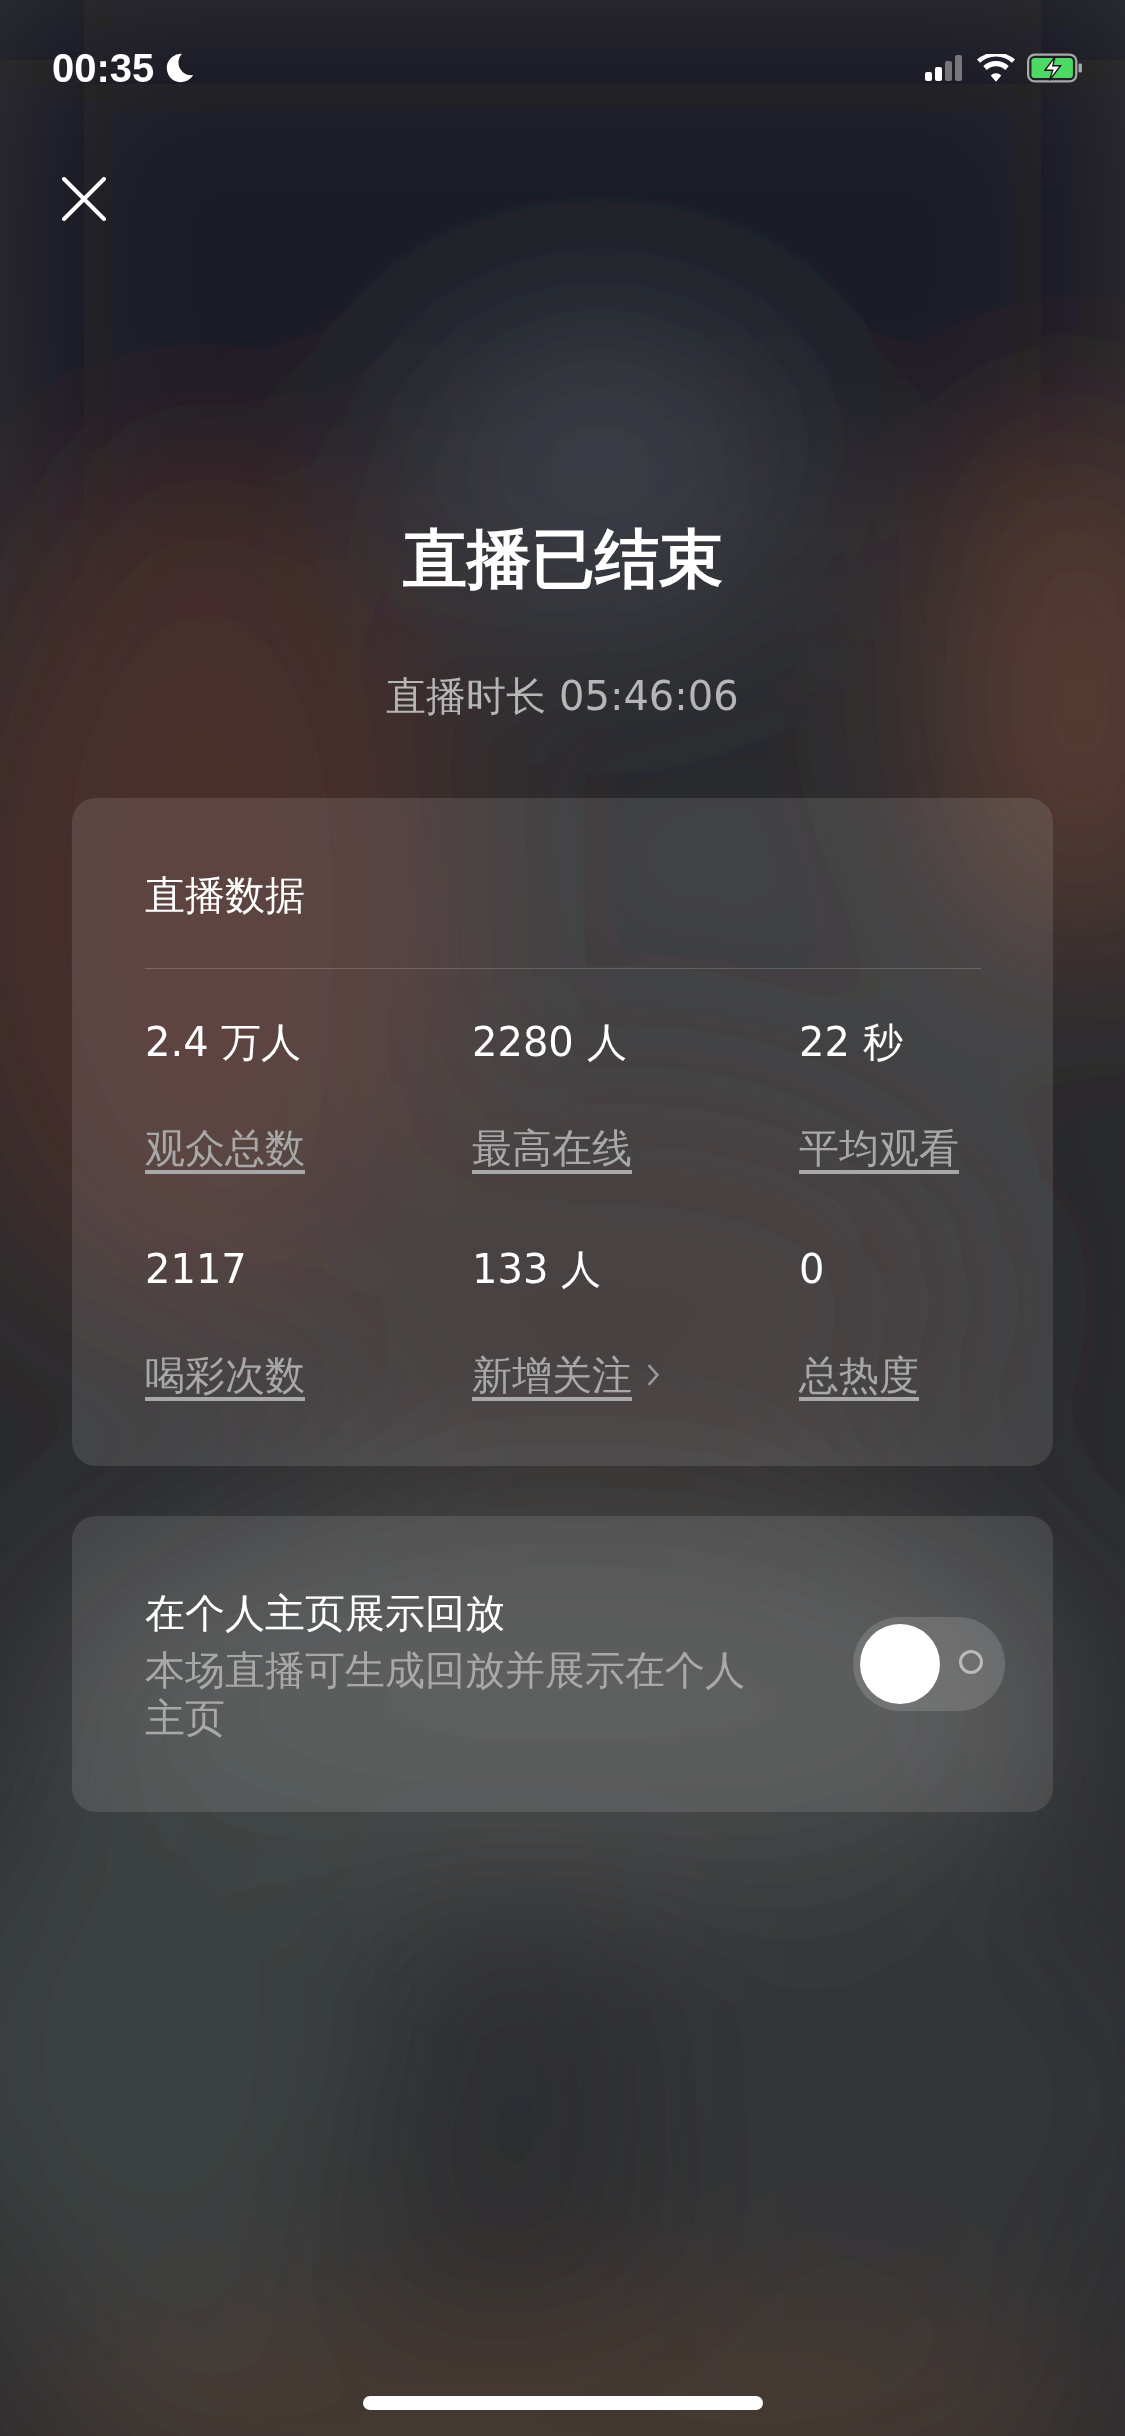 Image resolution: width=1125 pixels, height=2436 pixels. I want to click on signal-icon, so click(945, 68).